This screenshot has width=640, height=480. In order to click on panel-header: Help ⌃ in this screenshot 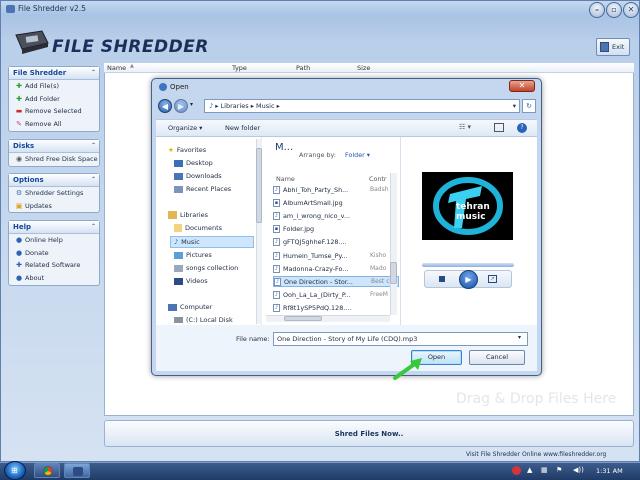, I will do `click(54, 227)`.